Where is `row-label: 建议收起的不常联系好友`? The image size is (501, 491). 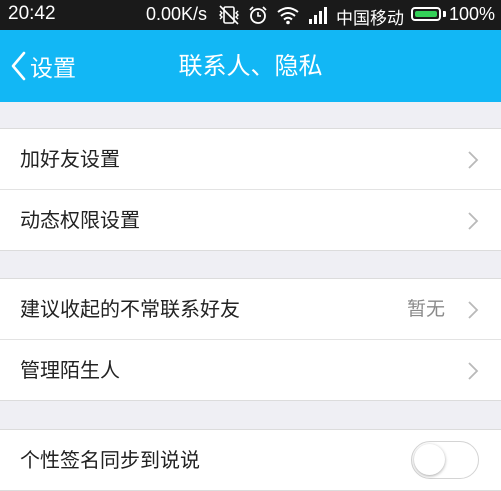 row-label: 建议收起的不常联系好友 is located at coordinates (130, 309).